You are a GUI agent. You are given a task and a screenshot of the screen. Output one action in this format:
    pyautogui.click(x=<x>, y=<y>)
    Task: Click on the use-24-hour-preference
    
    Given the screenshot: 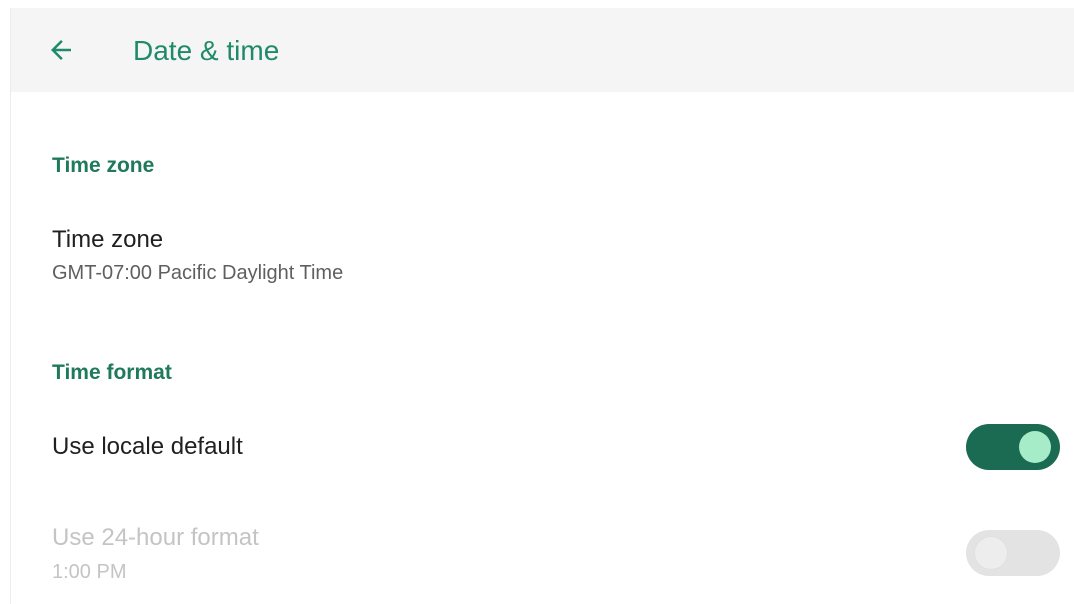 What is the action you would take?
    pyautogui.click(x=542, y=553)
    